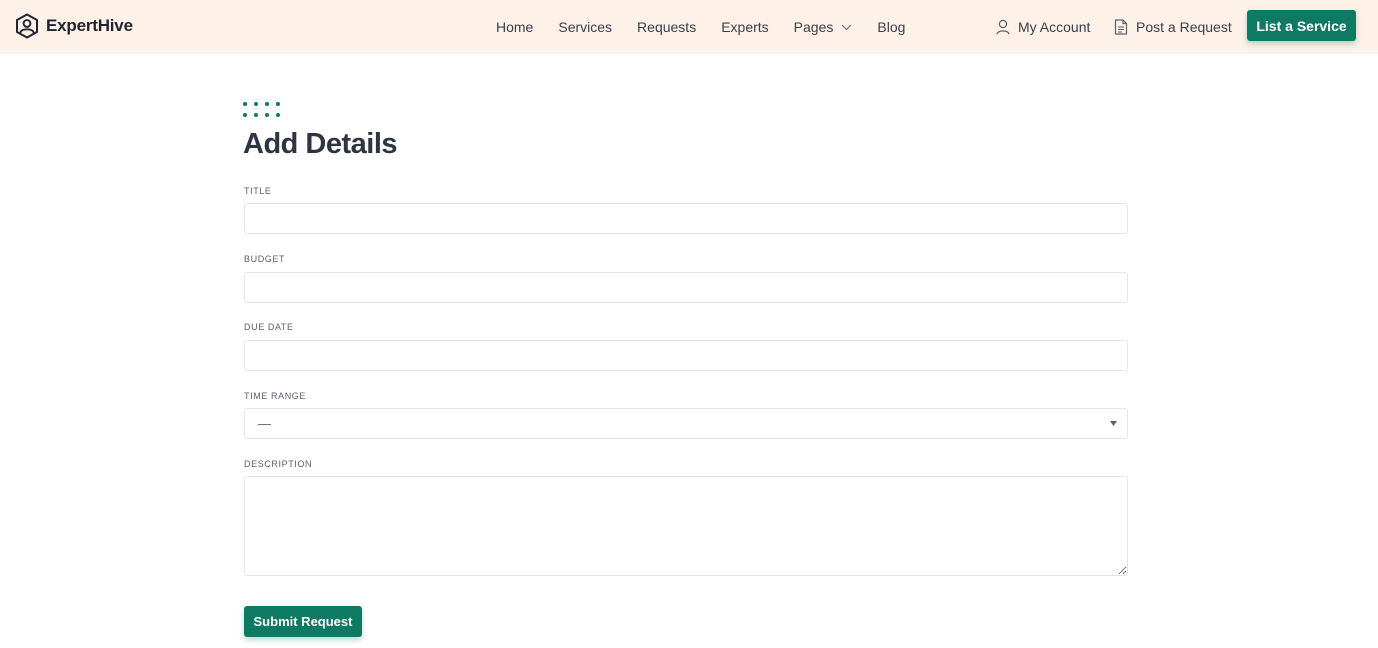 Image resolution: width=1378 pixels, height=648 pixels. Describe the element at coordinates (265, 259) in the screenshot. I see `budget-label: Budget` at that location.